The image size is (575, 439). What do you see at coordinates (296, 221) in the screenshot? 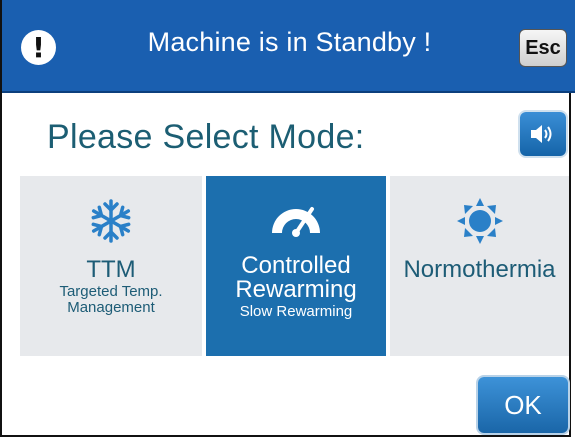
I see `gauge-icon` at bounding box center [296, 221].